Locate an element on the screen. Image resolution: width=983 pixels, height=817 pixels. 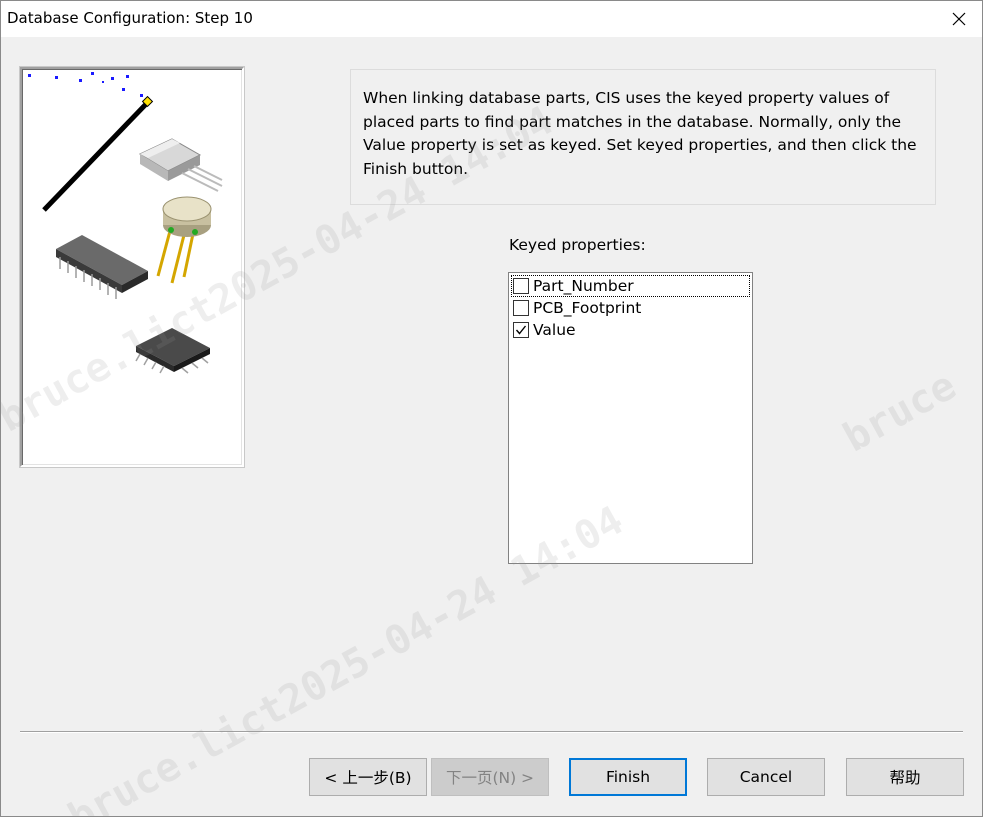
soic-package is located at coordinates (172, 351).